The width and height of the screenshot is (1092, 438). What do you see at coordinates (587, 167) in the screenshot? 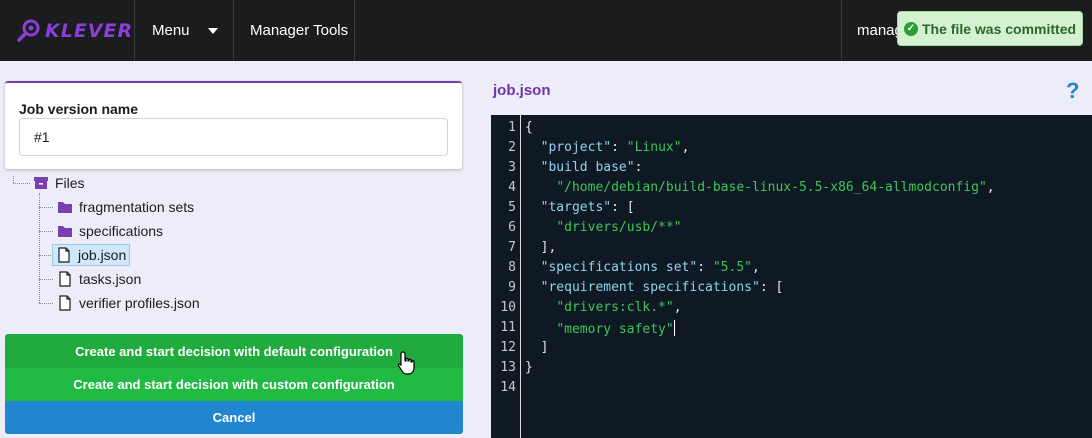
I see `json-key: "build base"` at bounding box center [587, 167].